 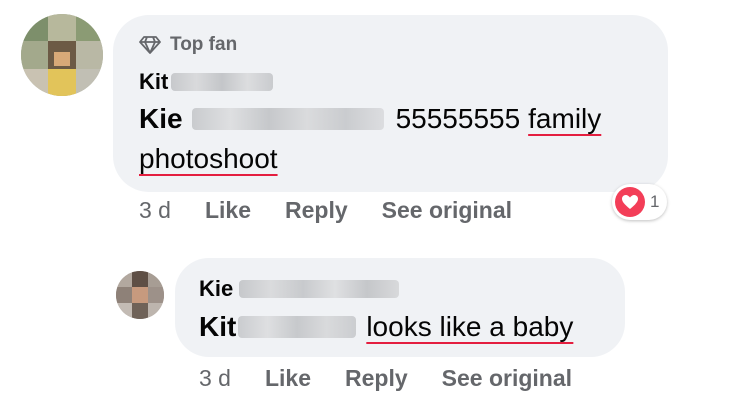 What do you see at coordinates (215, 378) in the screenshot?
I see `reply-timestamp: 3 d` at bounding box center [215, 378].